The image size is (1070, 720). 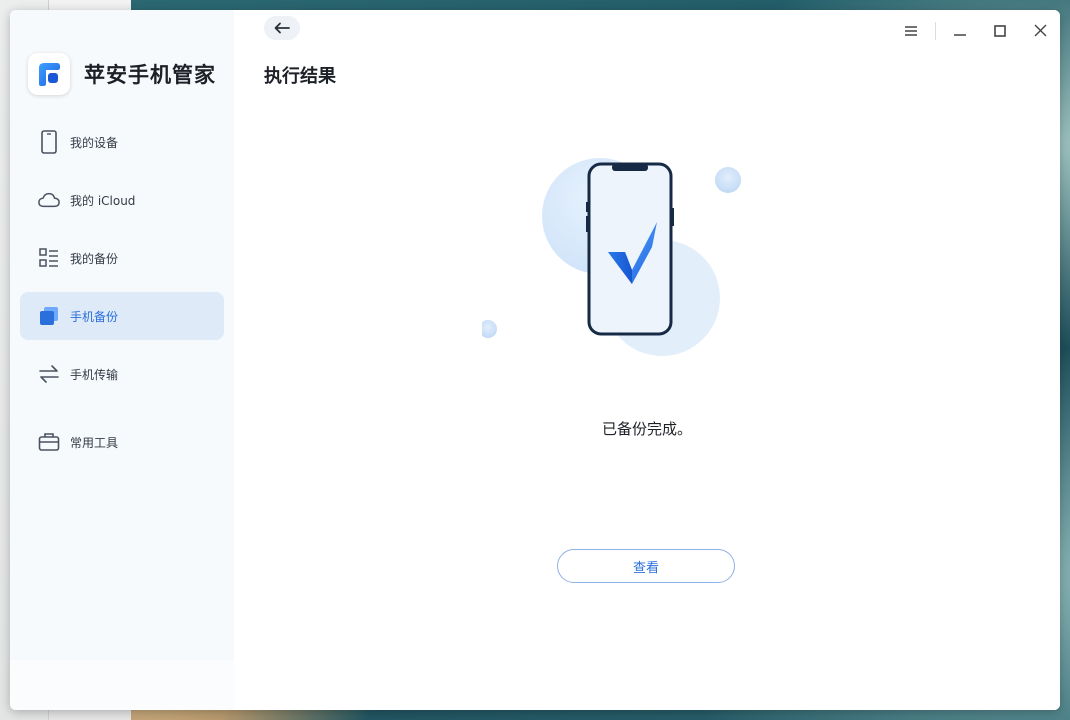 What do you see at coordinates (122, 442) in the screenshot?
I see `sidebar-item-tools: 常用工具` at bounding box center [122, 442].